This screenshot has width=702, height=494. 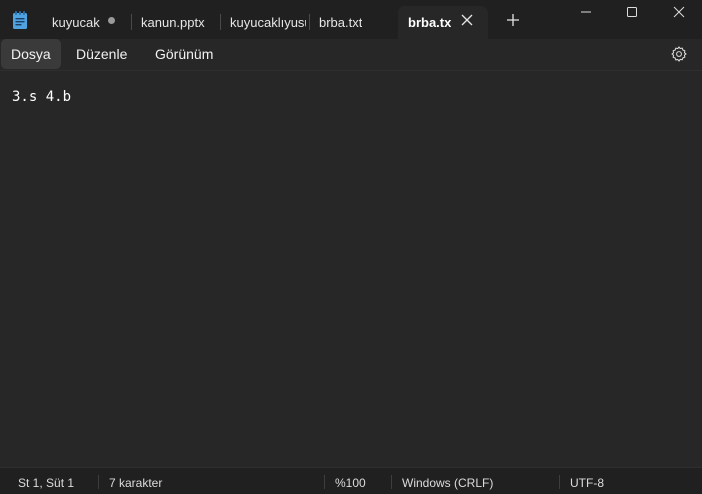 I want to click on tab-brba-tx-active: brba.tx, so click(x=443, y=22).